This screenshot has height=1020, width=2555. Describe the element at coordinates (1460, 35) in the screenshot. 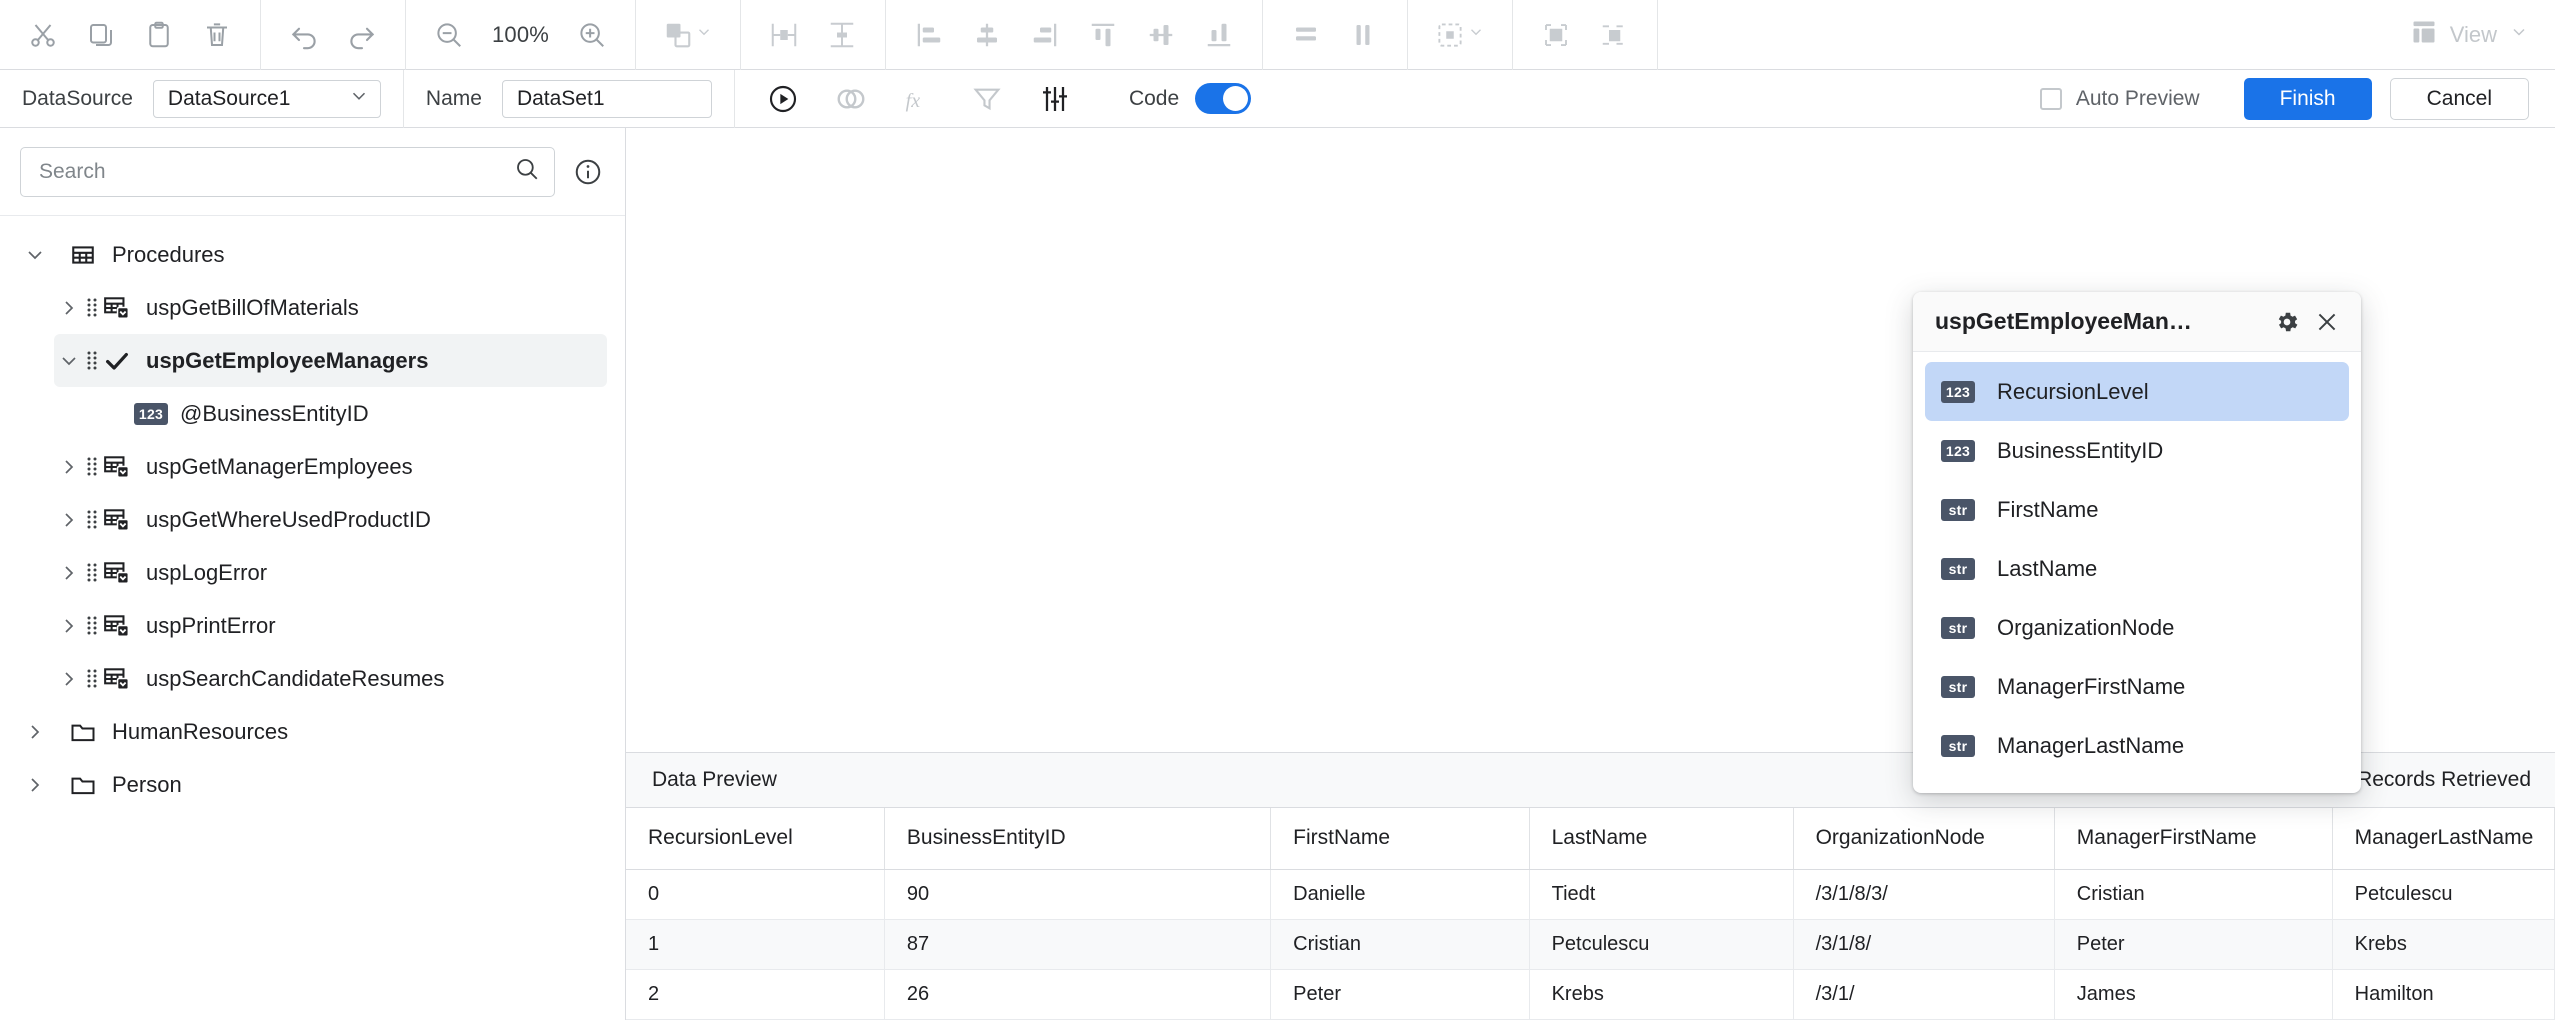

I see `select-tool-icon` at that location.